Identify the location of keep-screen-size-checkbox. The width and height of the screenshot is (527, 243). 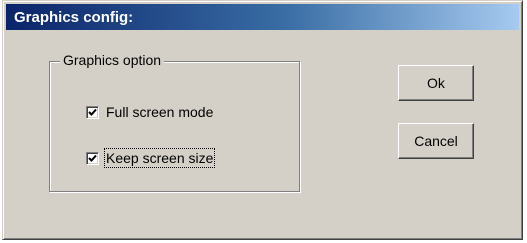
(92, 158).